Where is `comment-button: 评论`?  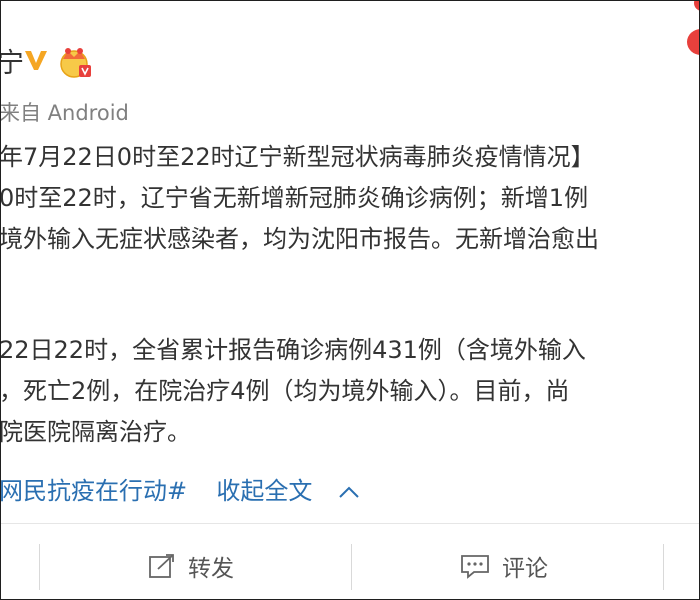
comment-button: 评论 is located at coordinates (504, 566).